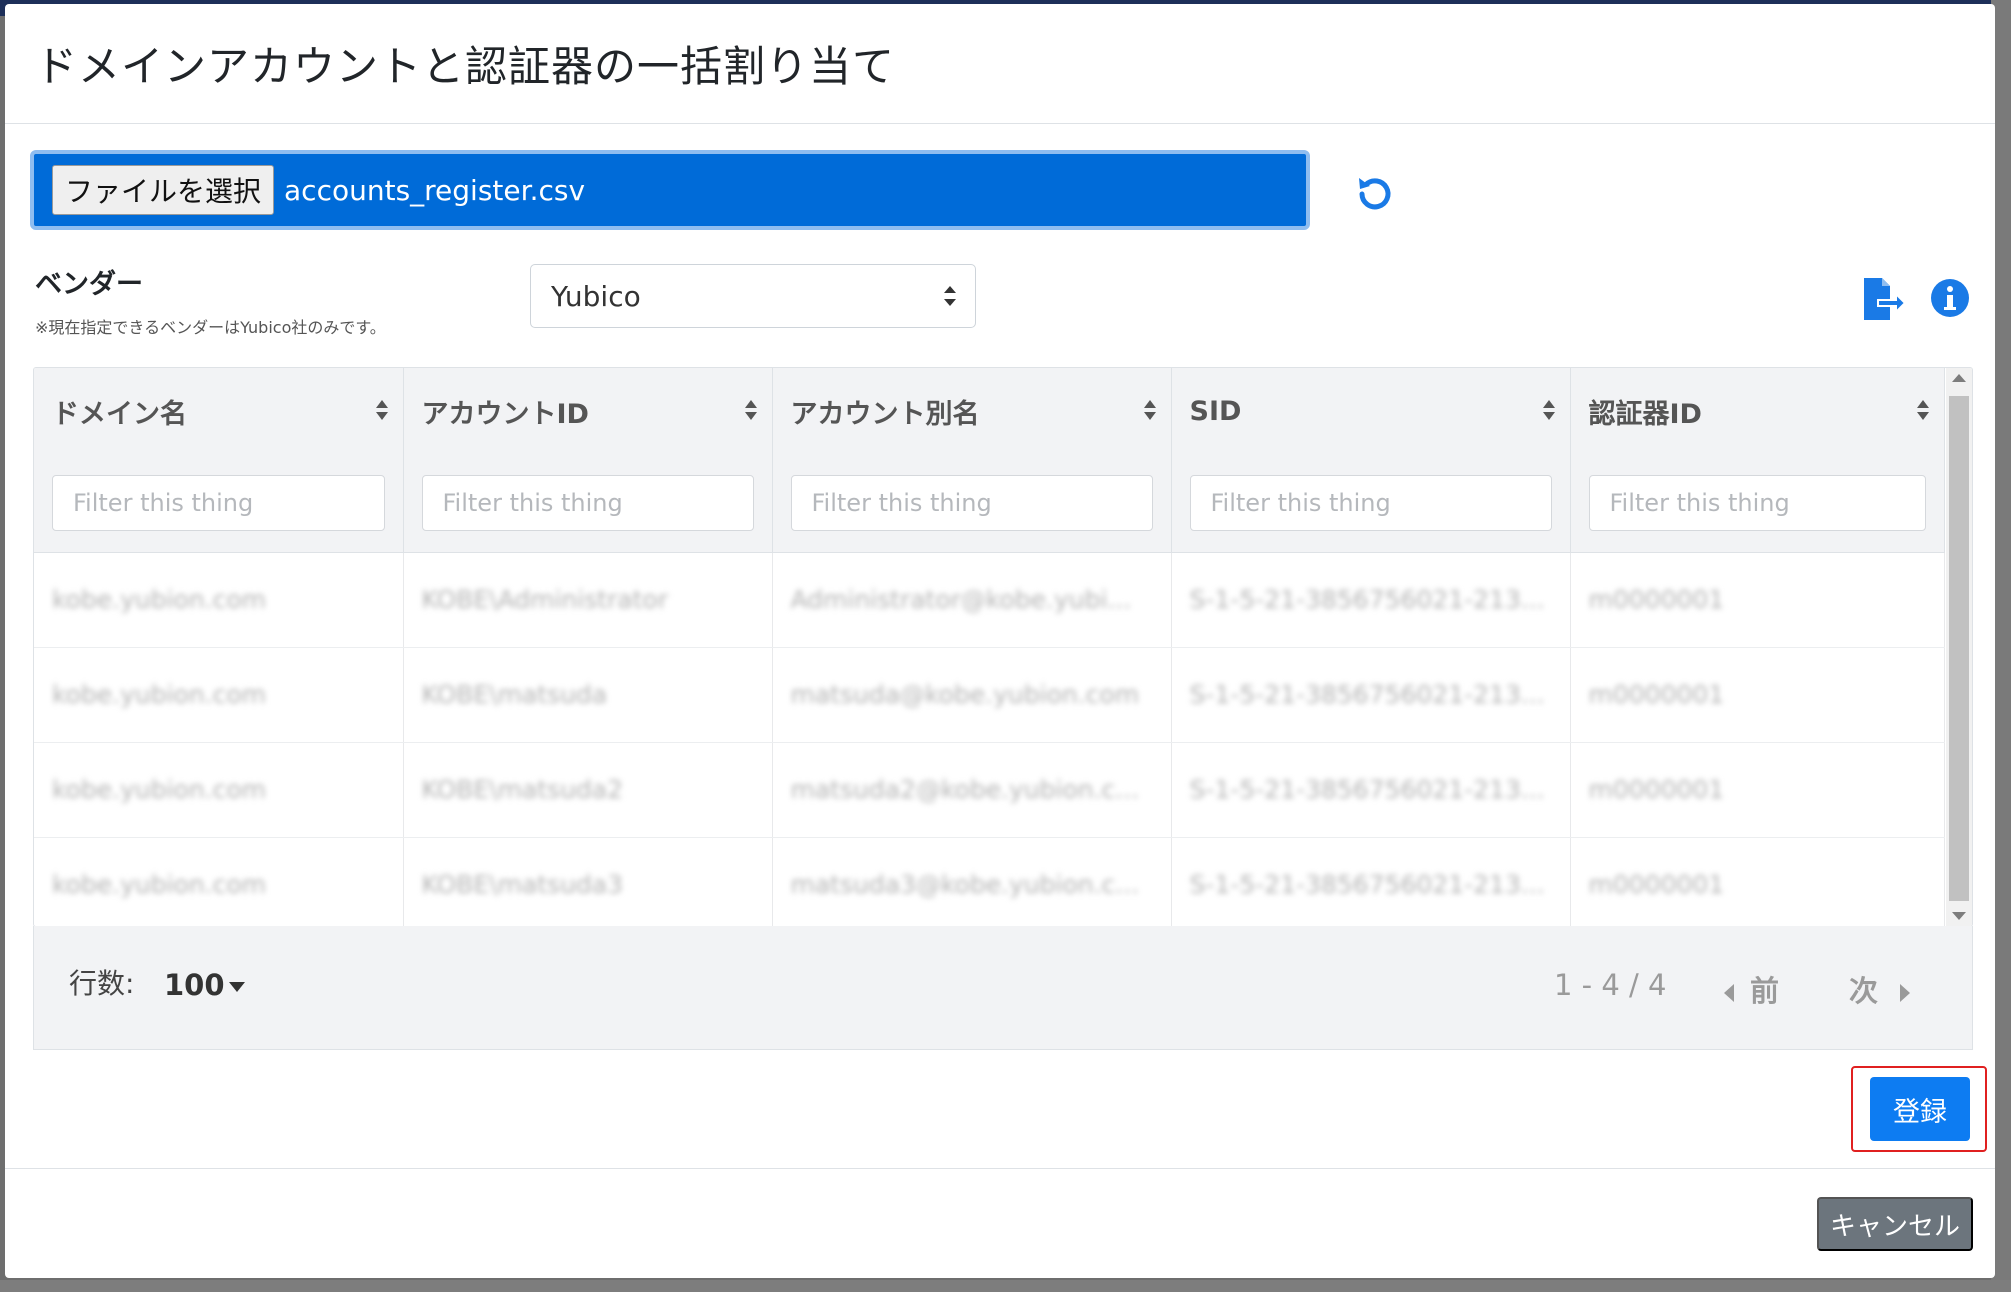  What do you see at coordinates (1374, 194) in the screenshot?
I see `undo-icon` at bounding box center [1374, 194].